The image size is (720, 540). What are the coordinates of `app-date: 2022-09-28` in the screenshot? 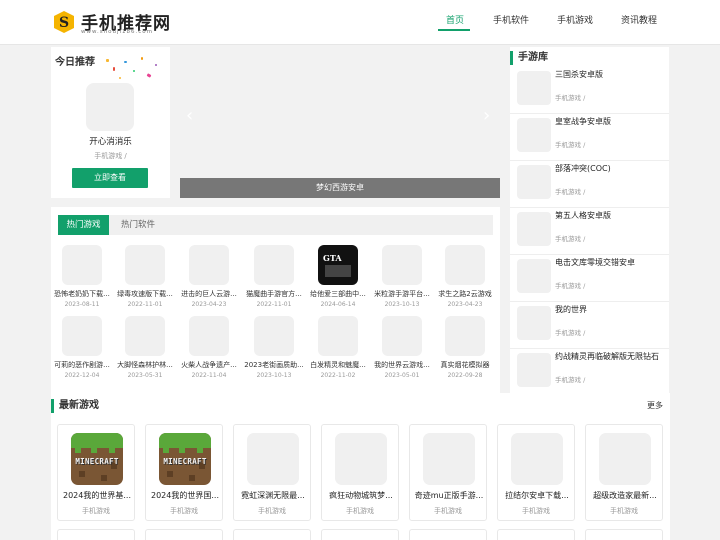 It's located at (465, 375).